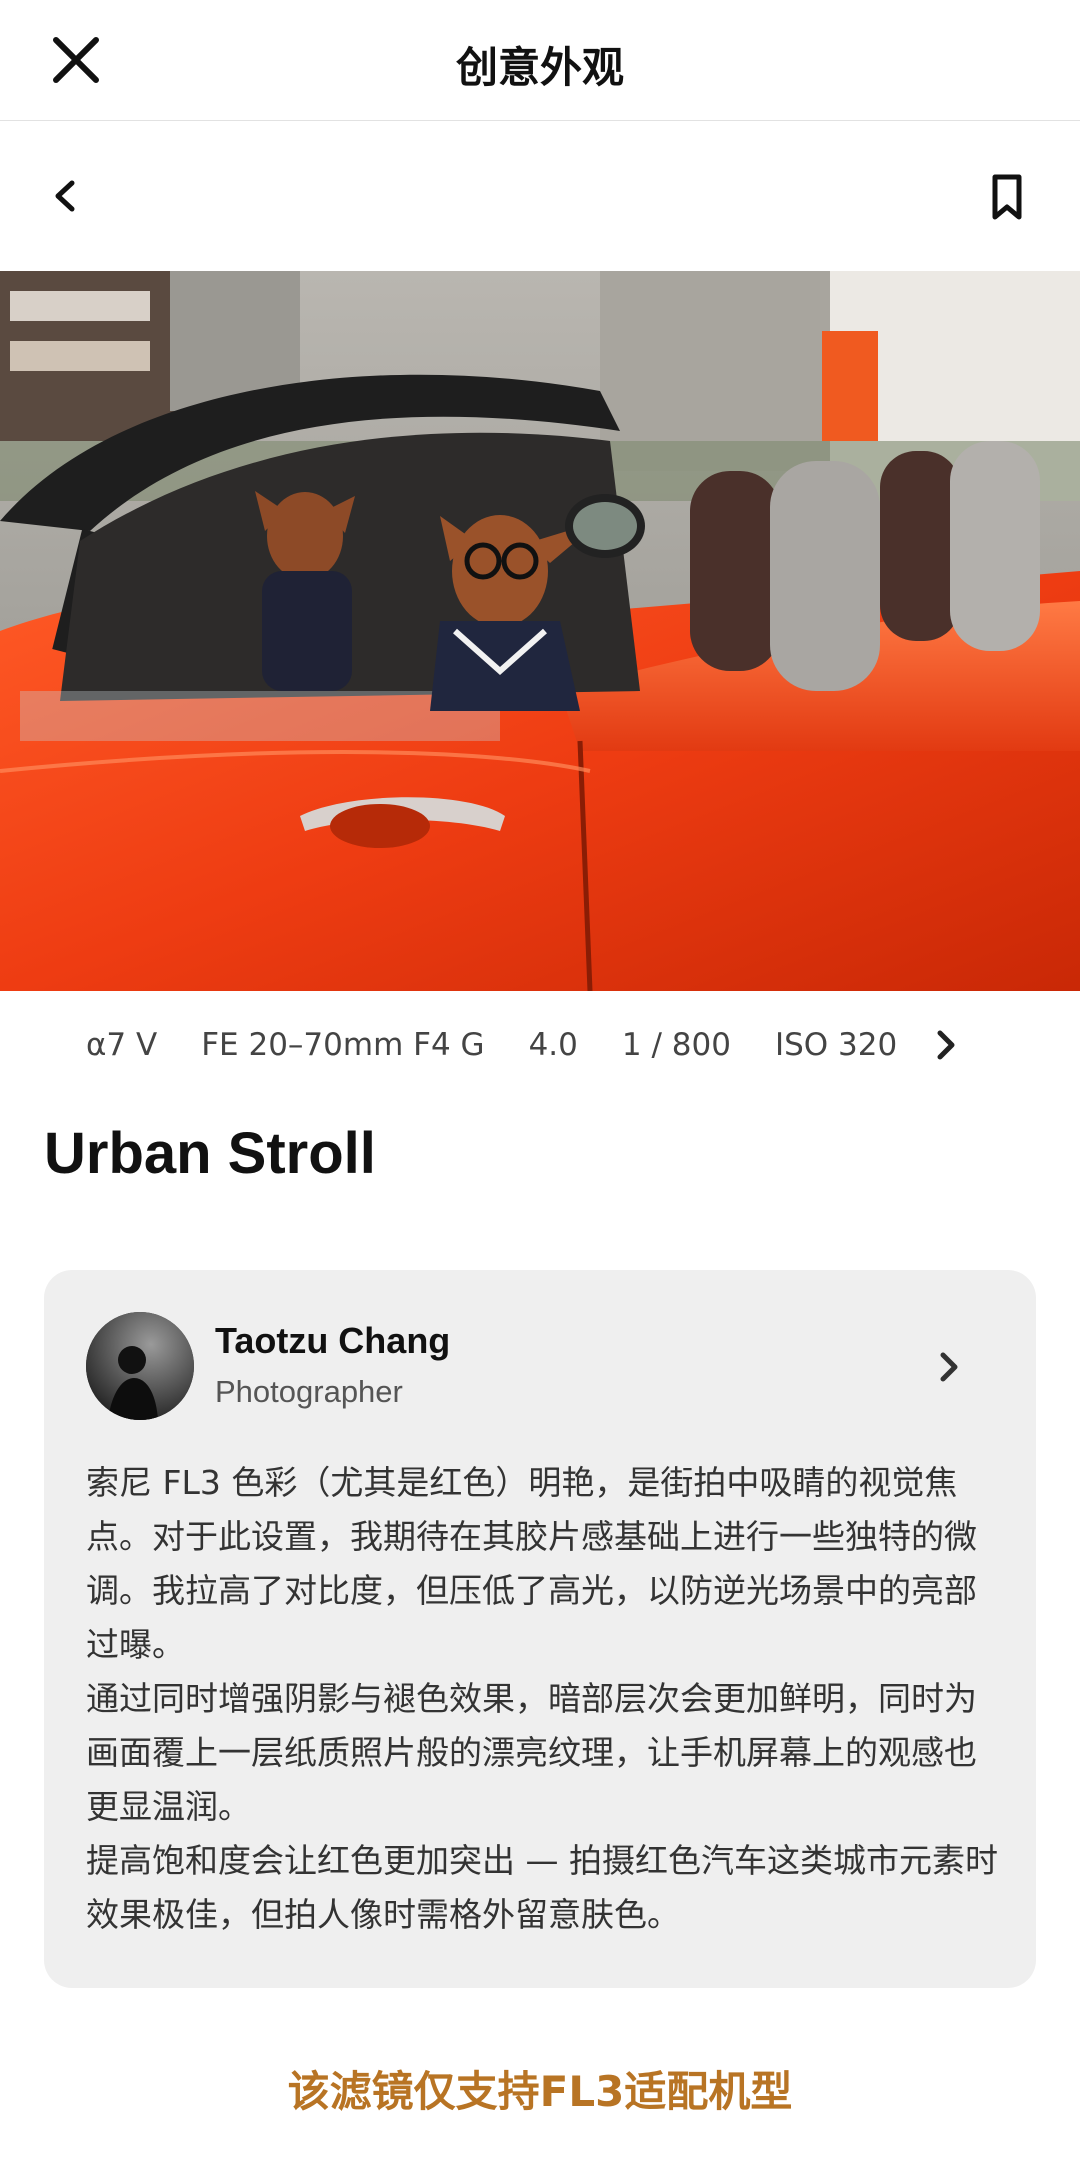  I want to click on camera-specs: α7 V FE 20–70mm F4 G 4.0 1 / 800 ISO 320, so click(540, 1045).